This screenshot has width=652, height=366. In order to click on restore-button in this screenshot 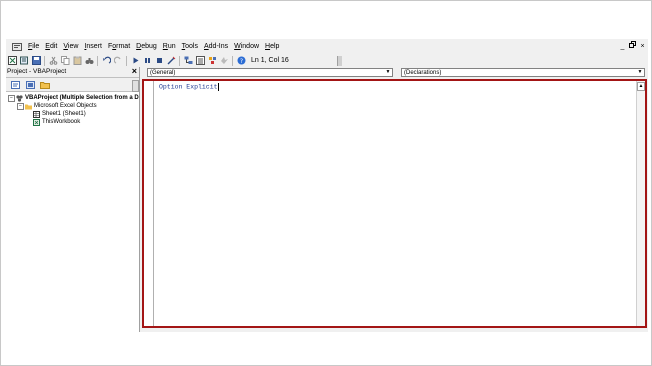, I will do `click(632, 46)`.